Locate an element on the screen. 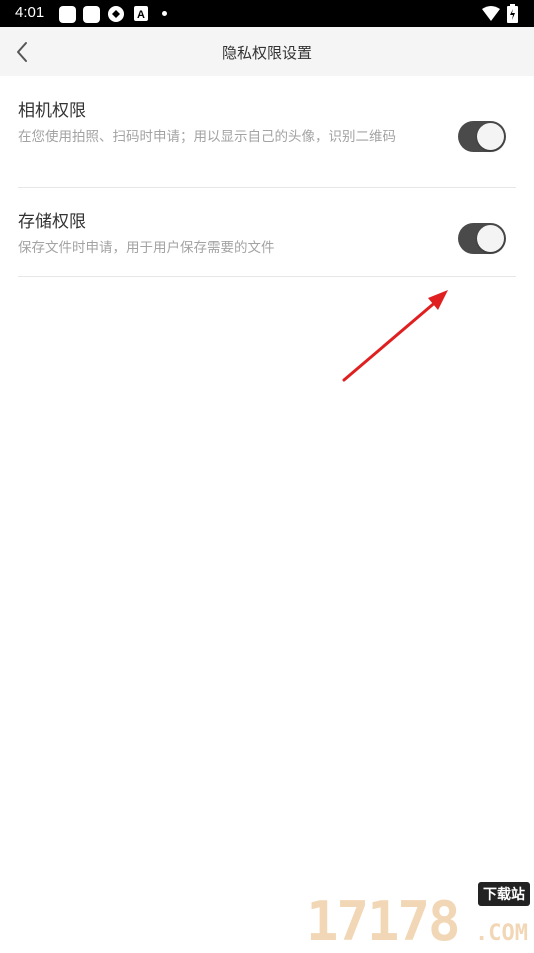 Image resolution: width=534 pixels, height=953 pixels. watermark-domain: .COM is located at coordinates (501, 933).